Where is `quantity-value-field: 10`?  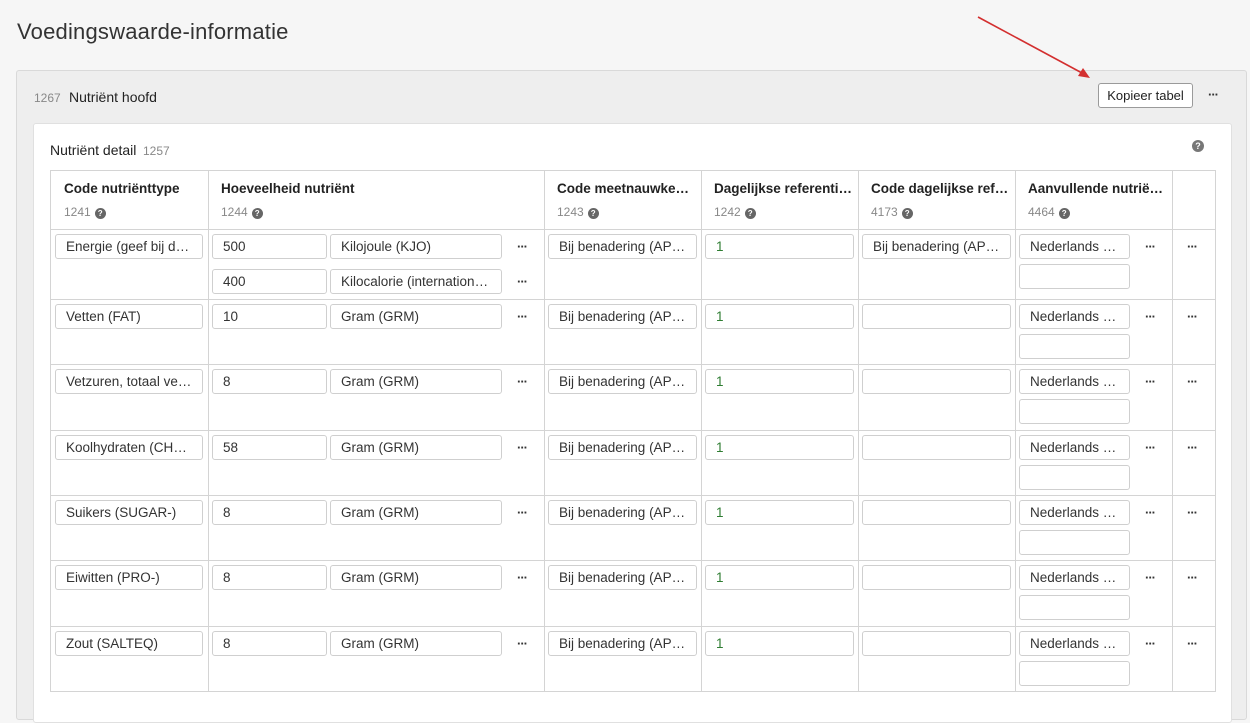 quantity-value-field: 10 is located at coordinates (269, 316).